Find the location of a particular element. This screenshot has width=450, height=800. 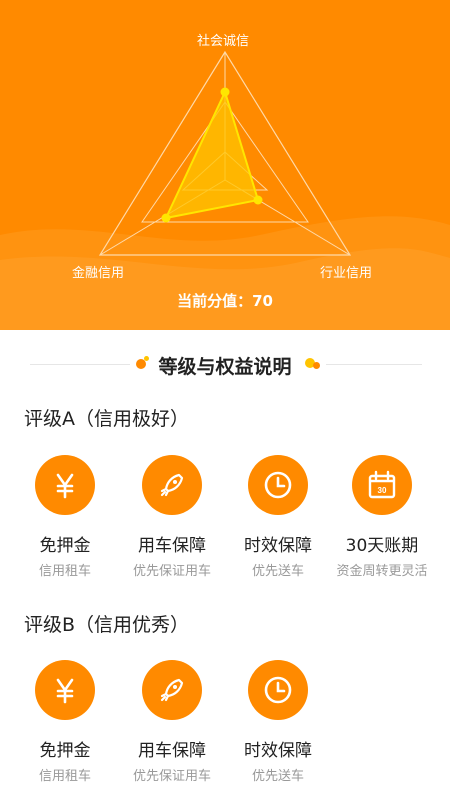

benefit-item: 30 30天账期 资金周转更灵活 is located at coordinates (382, 517).